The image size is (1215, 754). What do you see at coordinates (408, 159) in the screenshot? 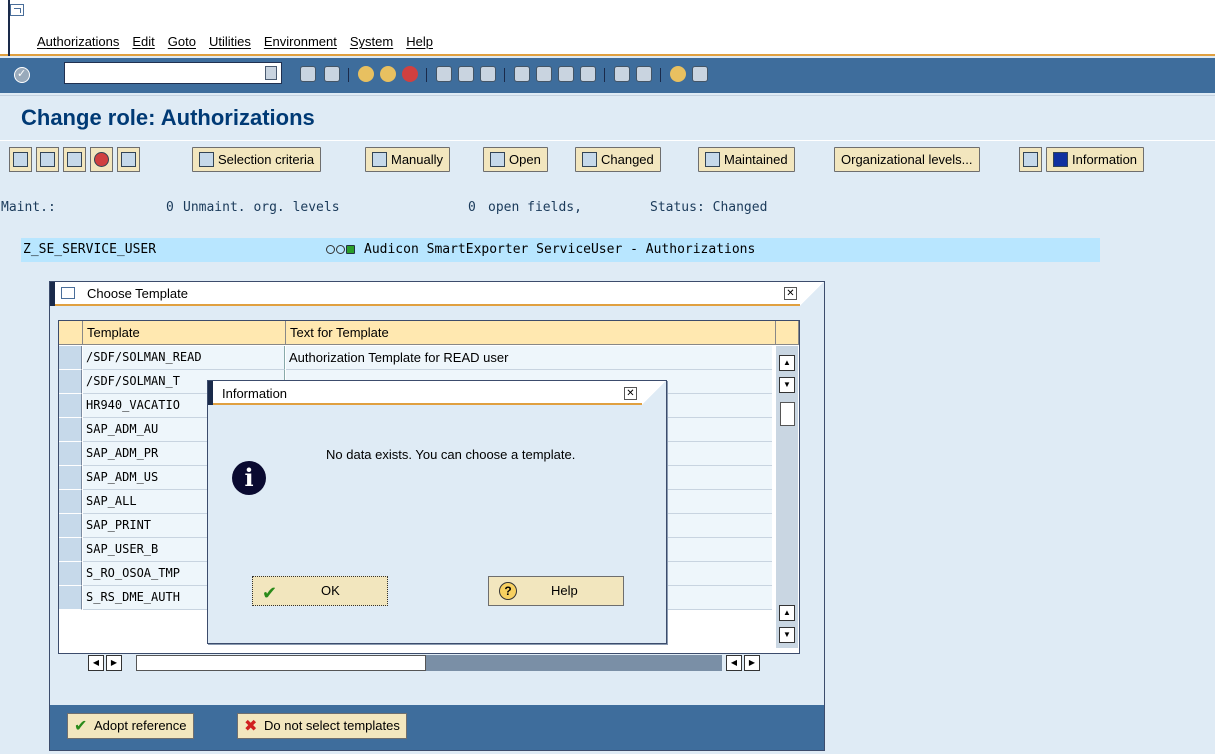
I see `manually-button: Manually` at bounding box center [408, 159].